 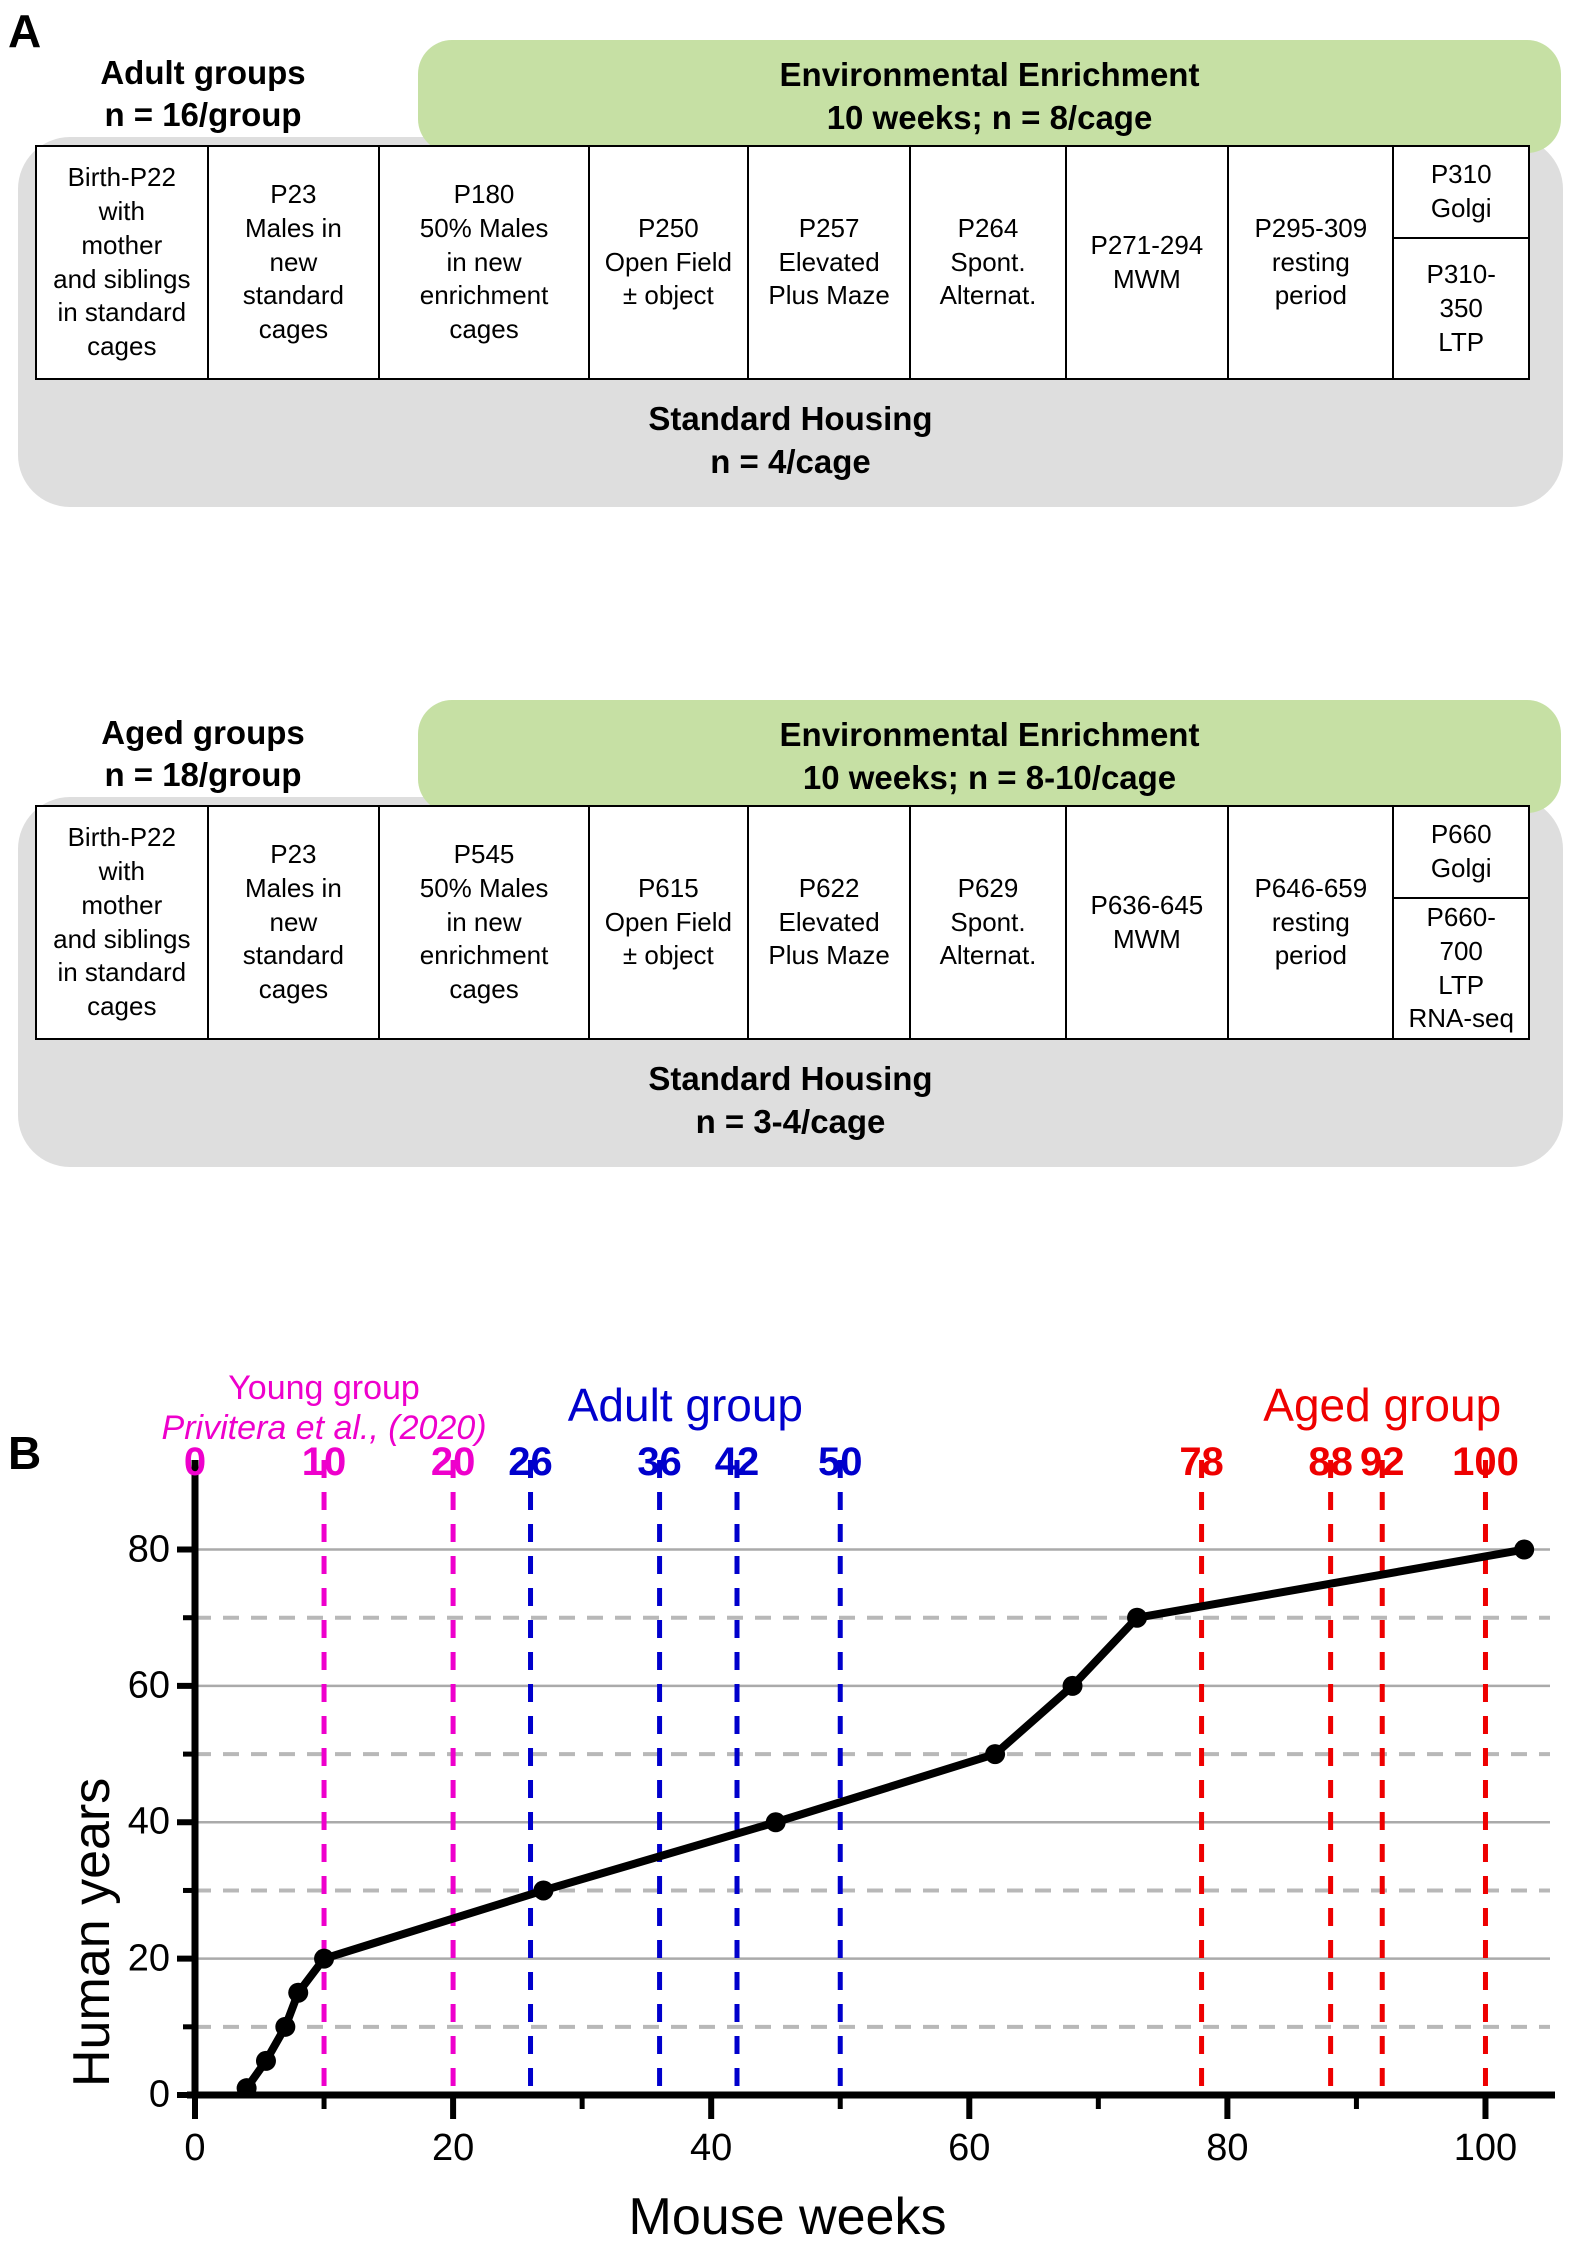 I want to click on x-axis-tick-label: 100, so click(x=1485, y=2148).